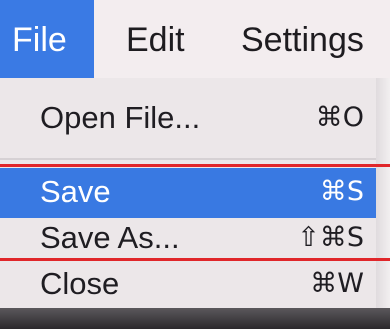  I want to click on menu-item-save: Save ⌘S, so click(188, 193).